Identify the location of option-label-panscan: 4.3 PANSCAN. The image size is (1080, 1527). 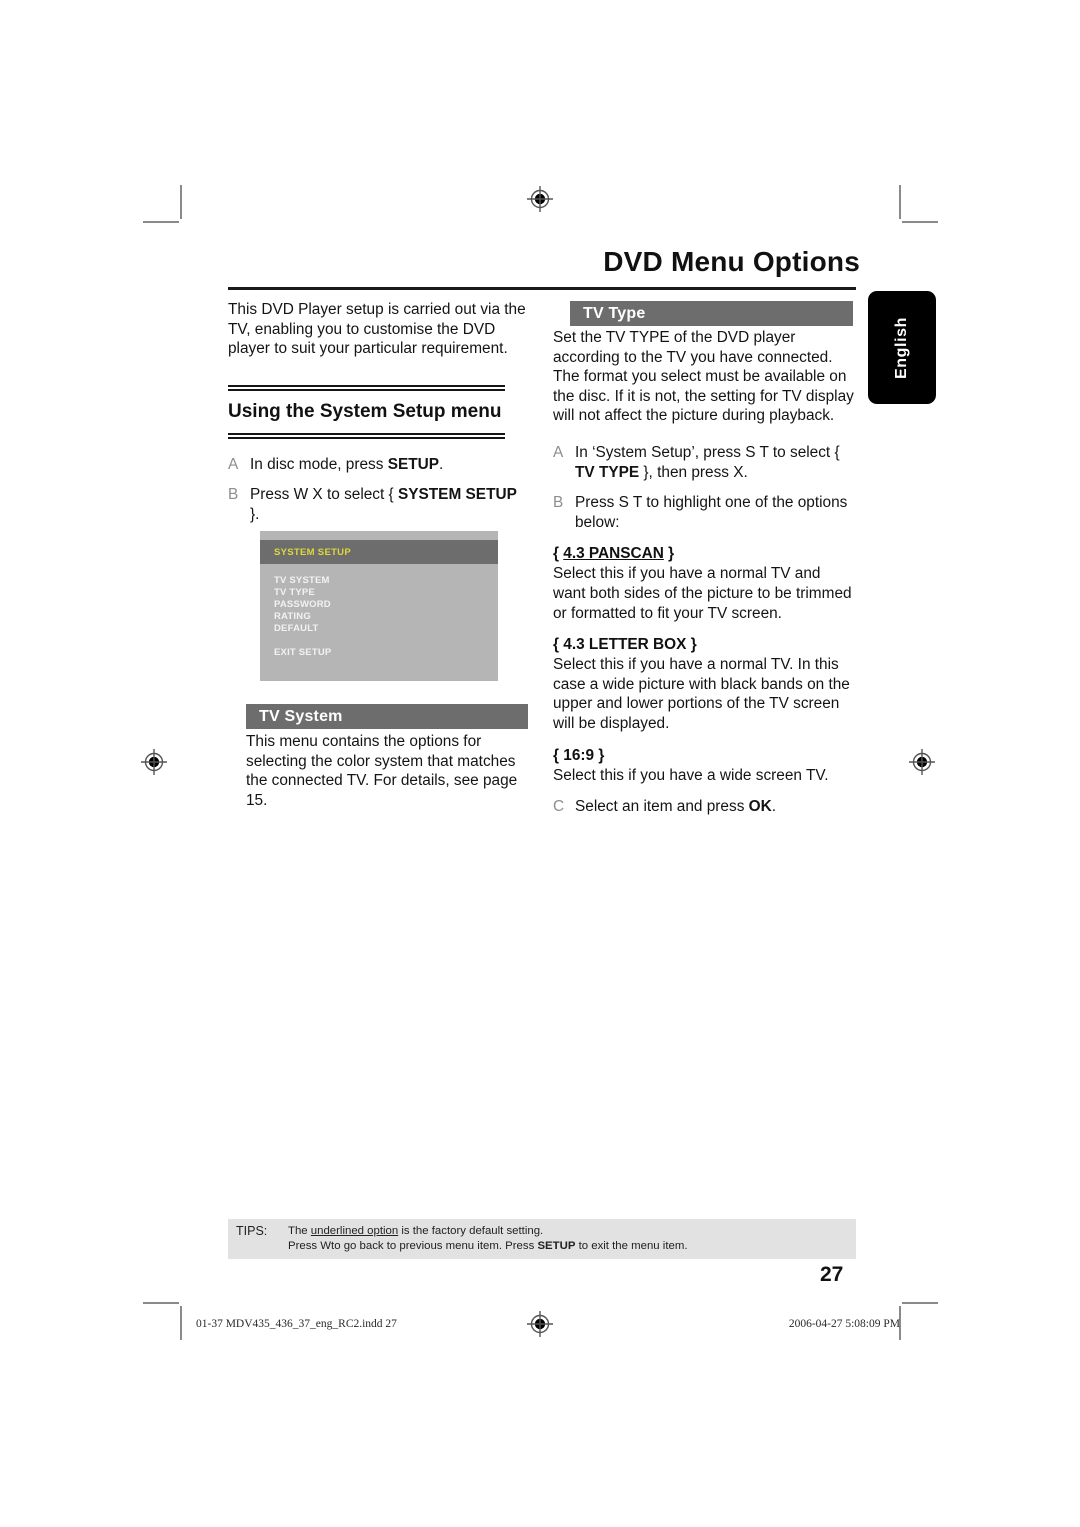
(613, 554).